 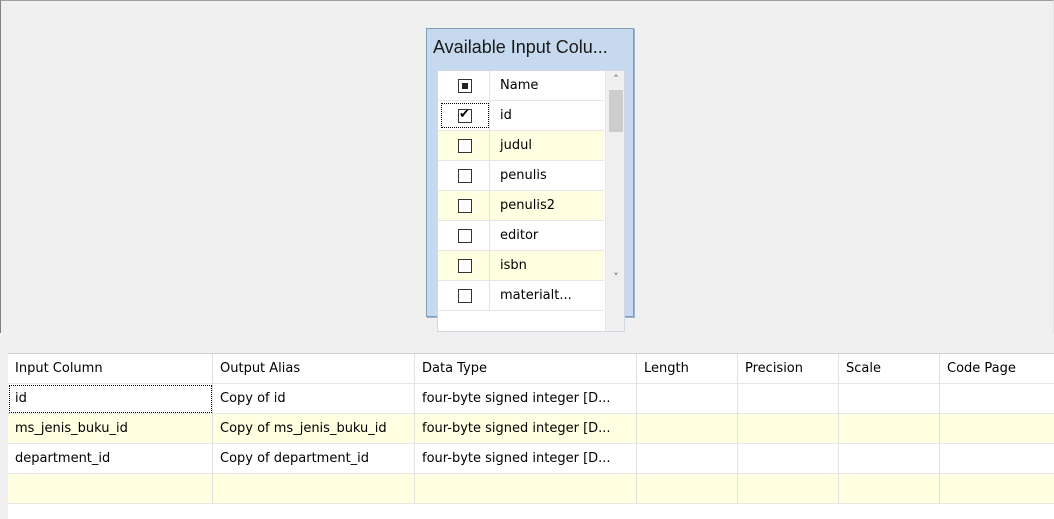 I want to click on column-name: editor, so click(x=519, y=235).